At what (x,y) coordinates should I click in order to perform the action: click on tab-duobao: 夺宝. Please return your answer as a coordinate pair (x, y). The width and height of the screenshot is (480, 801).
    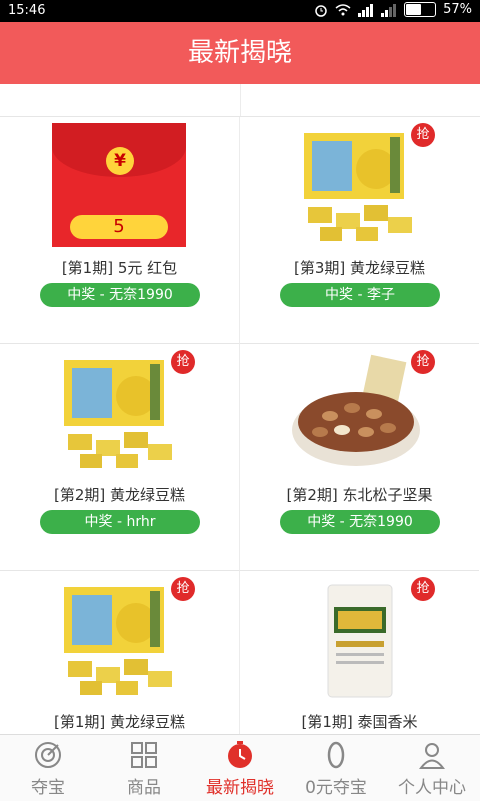
    Looking at the image, I should click on (48, 768).